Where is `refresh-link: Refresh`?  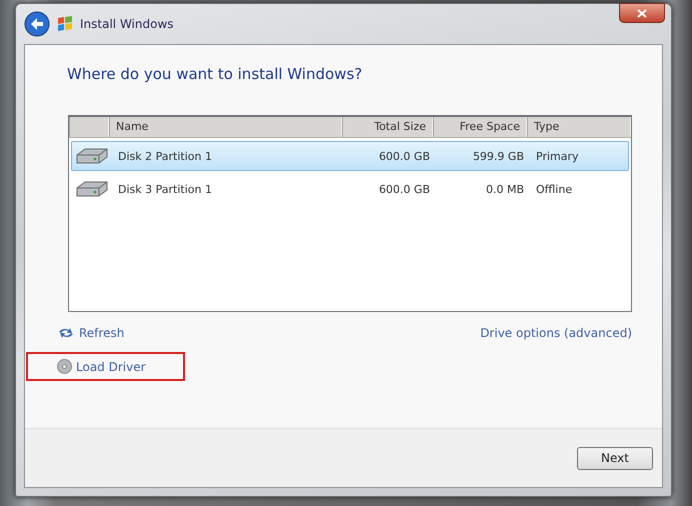 refresh-link: Refresh is located at coordinates (90, 333).